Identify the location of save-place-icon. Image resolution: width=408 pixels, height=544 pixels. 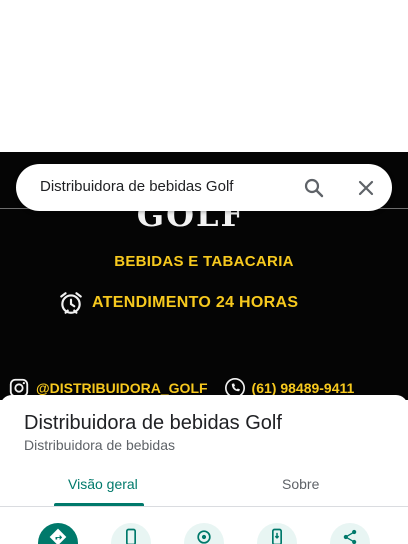
(204, 537).